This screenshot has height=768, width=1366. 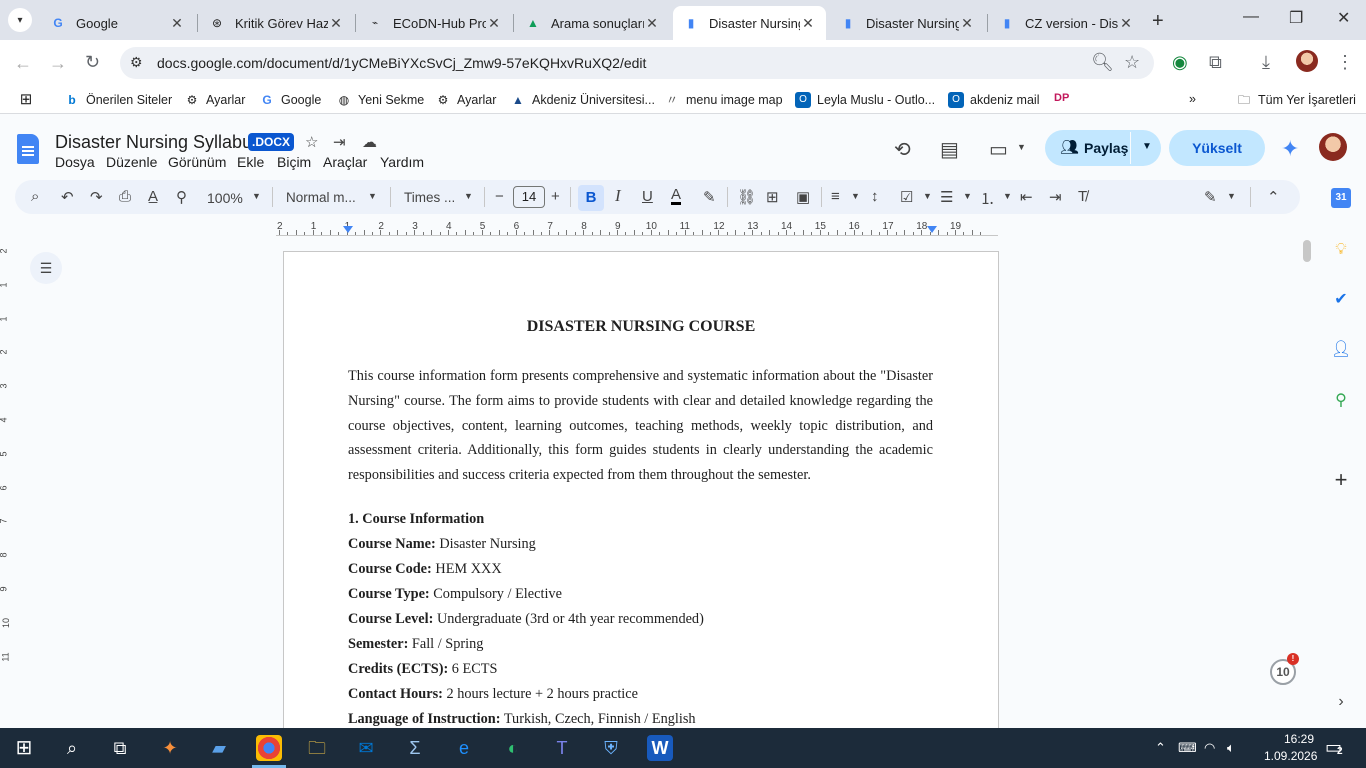 I want to click on document-outline-icon: ☰, so click(x=46, y=268).